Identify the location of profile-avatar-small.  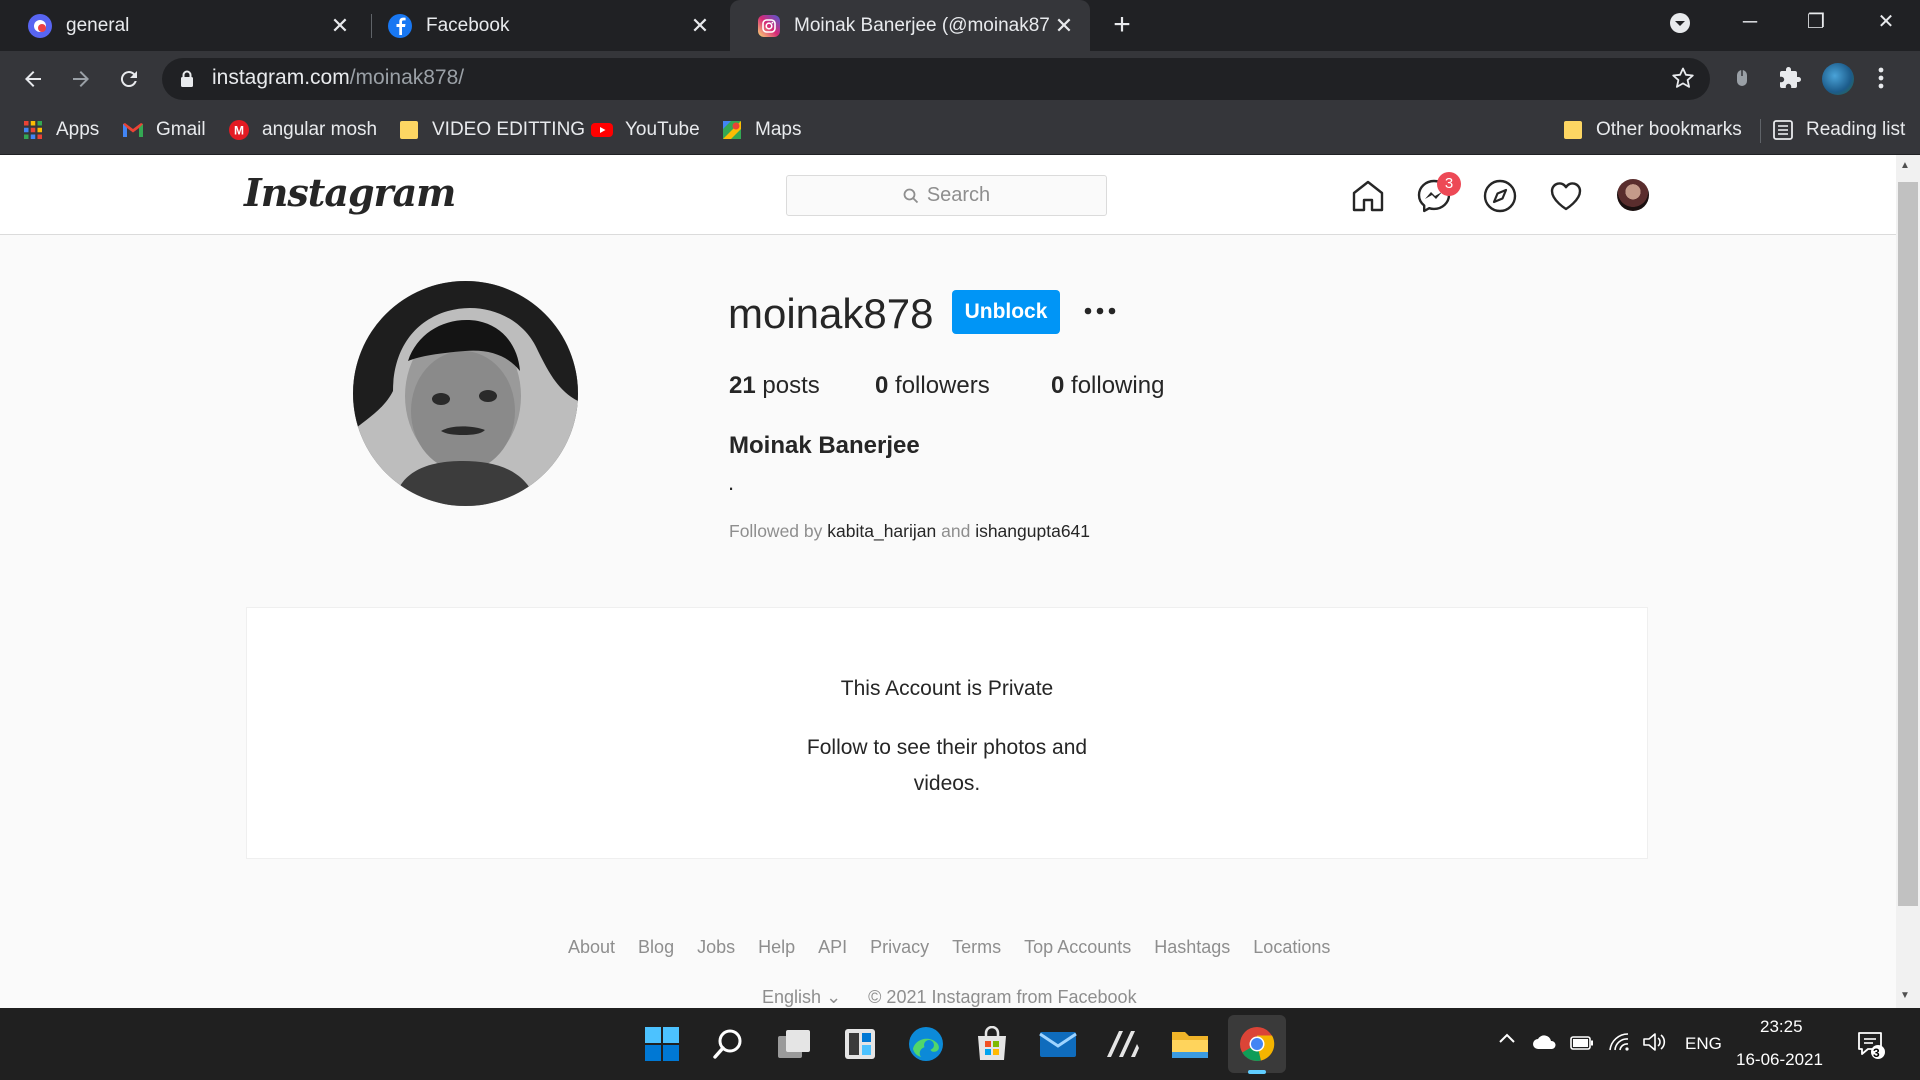
(1633, 195).